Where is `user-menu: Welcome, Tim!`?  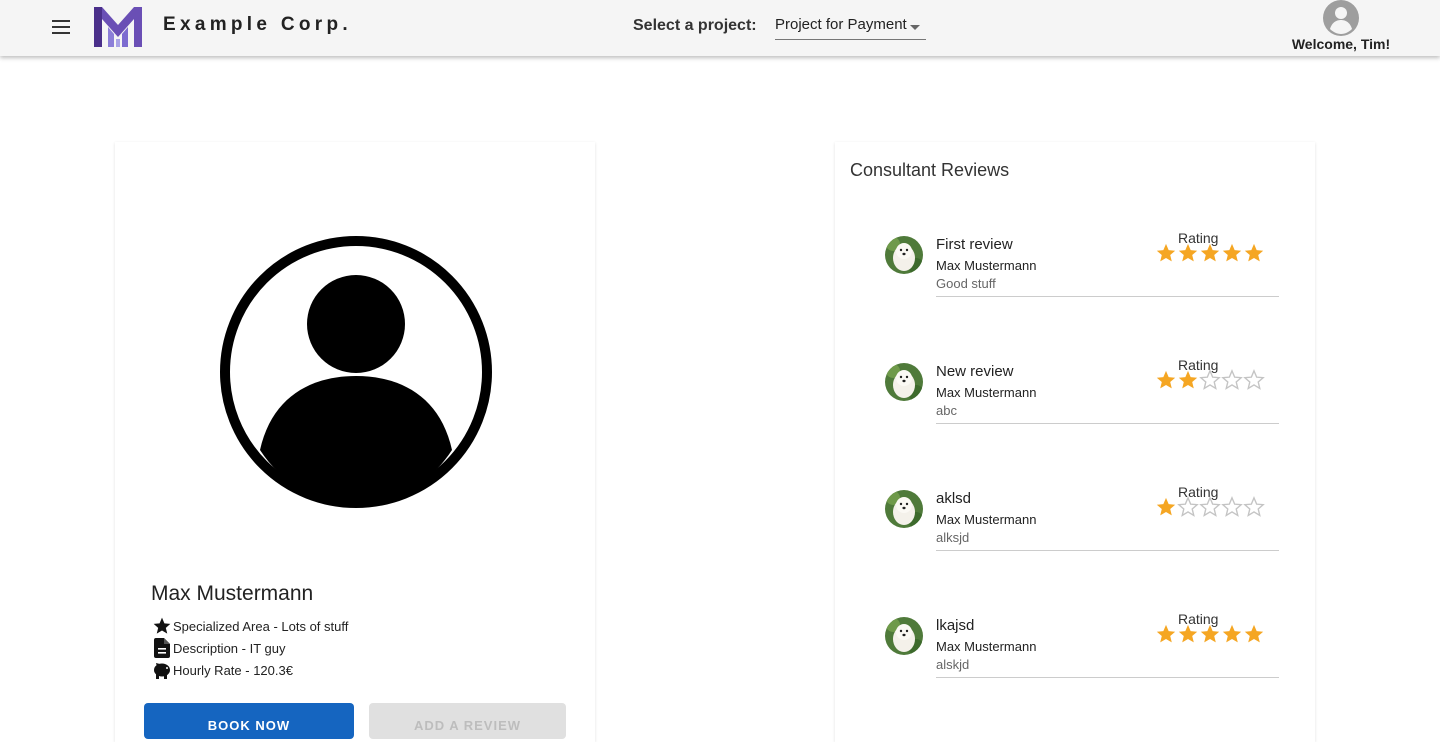 user-menu: Welcome, Tim! is located at coordinates (1341, 28).